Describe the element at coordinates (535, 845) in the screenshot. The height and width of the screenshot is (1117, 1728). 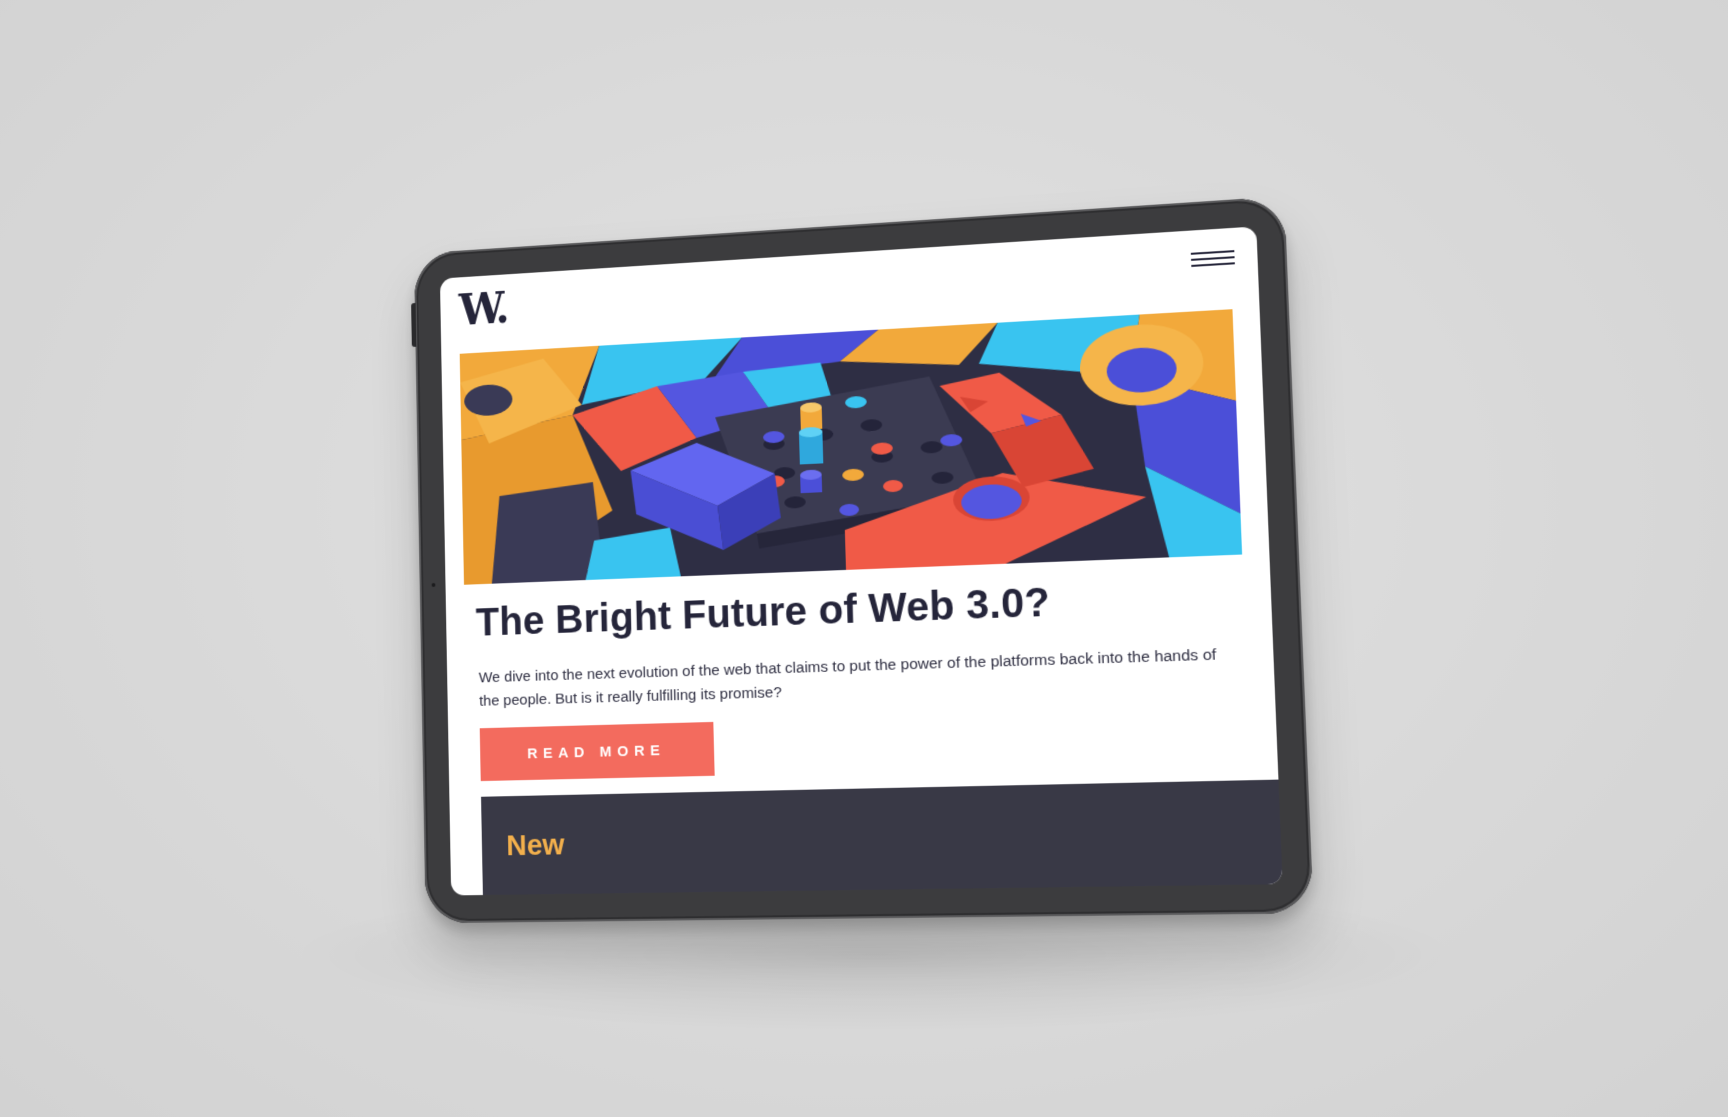
I see `new-section-title: New` at that location.